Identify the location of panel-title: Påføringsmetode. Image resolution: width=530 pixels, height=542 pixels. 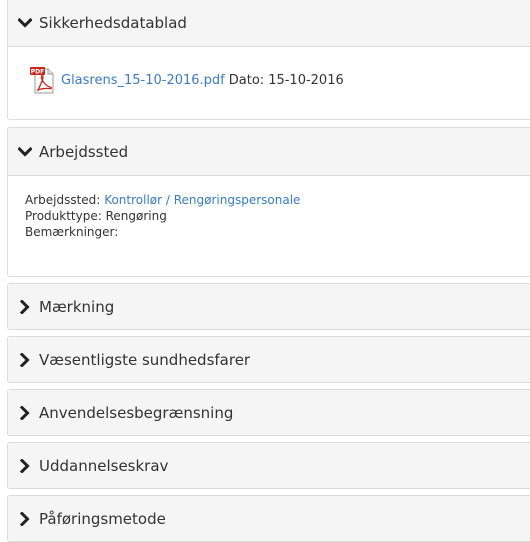
(102, 518).